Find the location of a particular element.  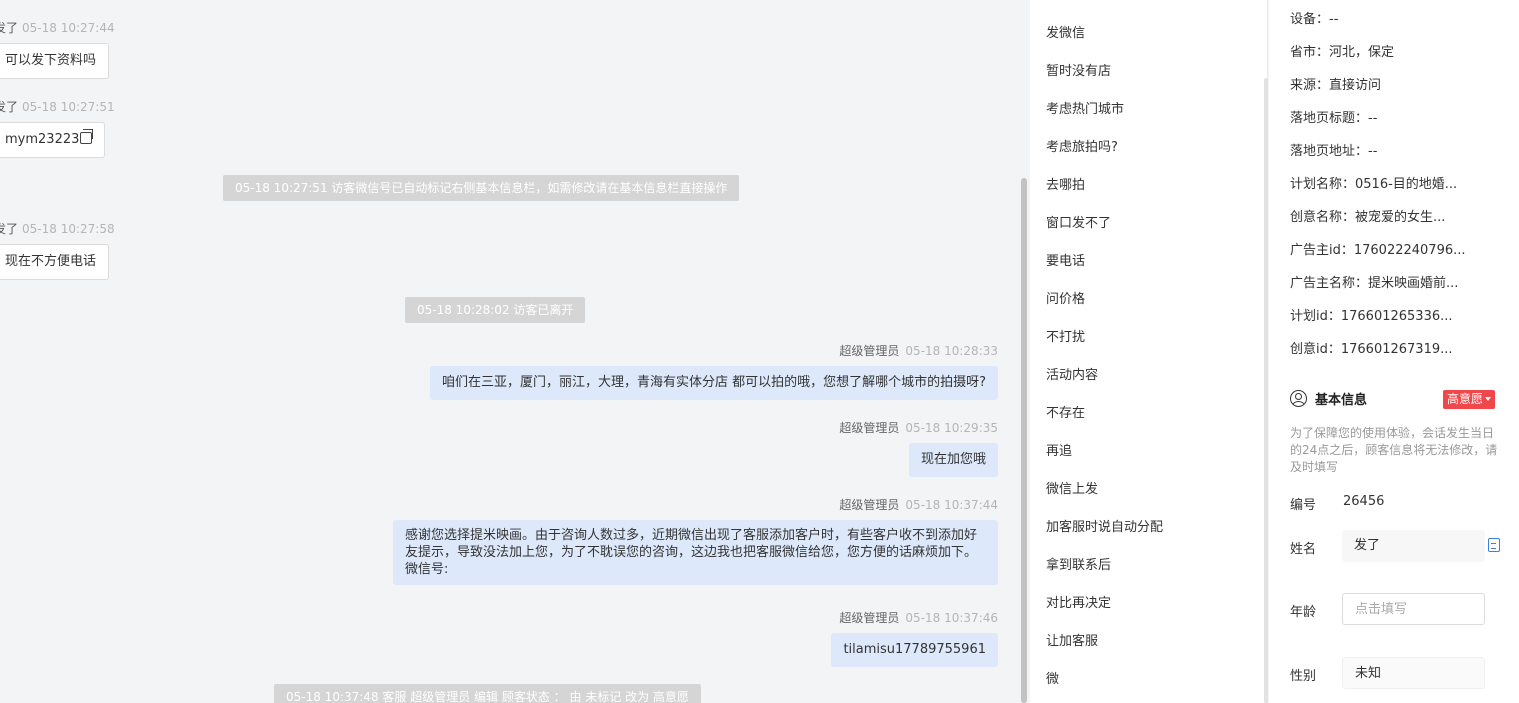

message-time: 05-18 10:27:51 is located at coordinates (68, 107).